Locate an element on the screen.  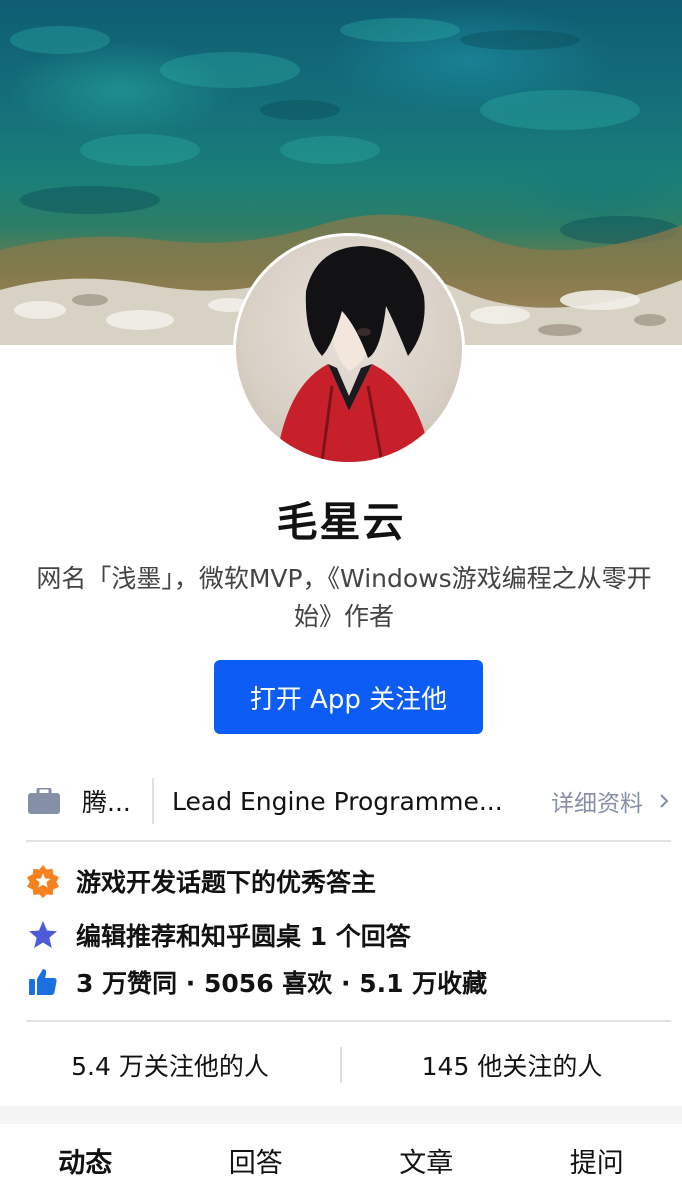
follow-stats: 5.4 万关注他的人 145 他关注的人 is located at coordinates (341, 1065).